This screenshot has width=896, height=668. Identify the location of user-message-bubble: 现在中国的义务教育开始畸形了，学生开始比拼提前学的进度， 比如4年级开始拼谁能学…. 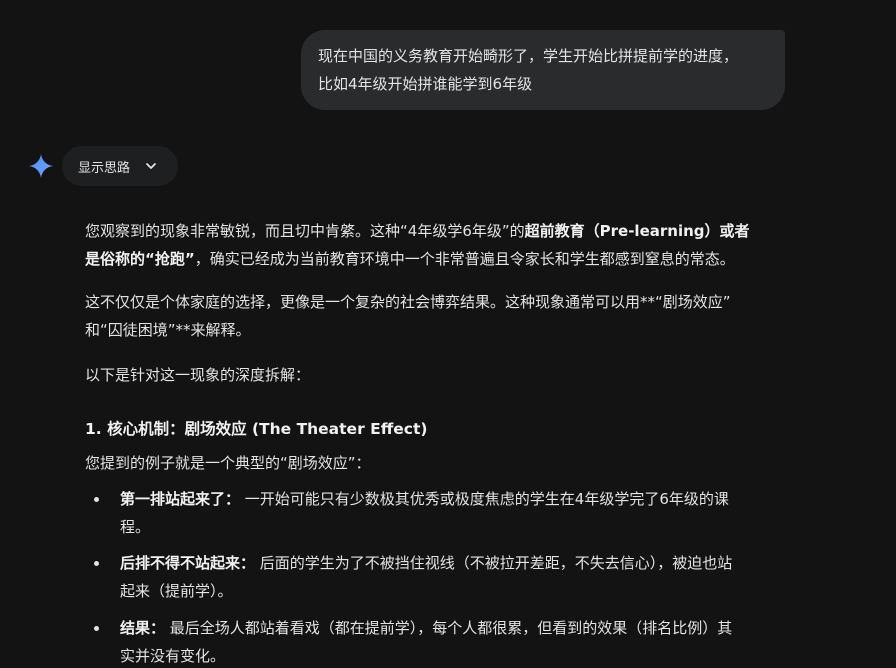
(543, 70).